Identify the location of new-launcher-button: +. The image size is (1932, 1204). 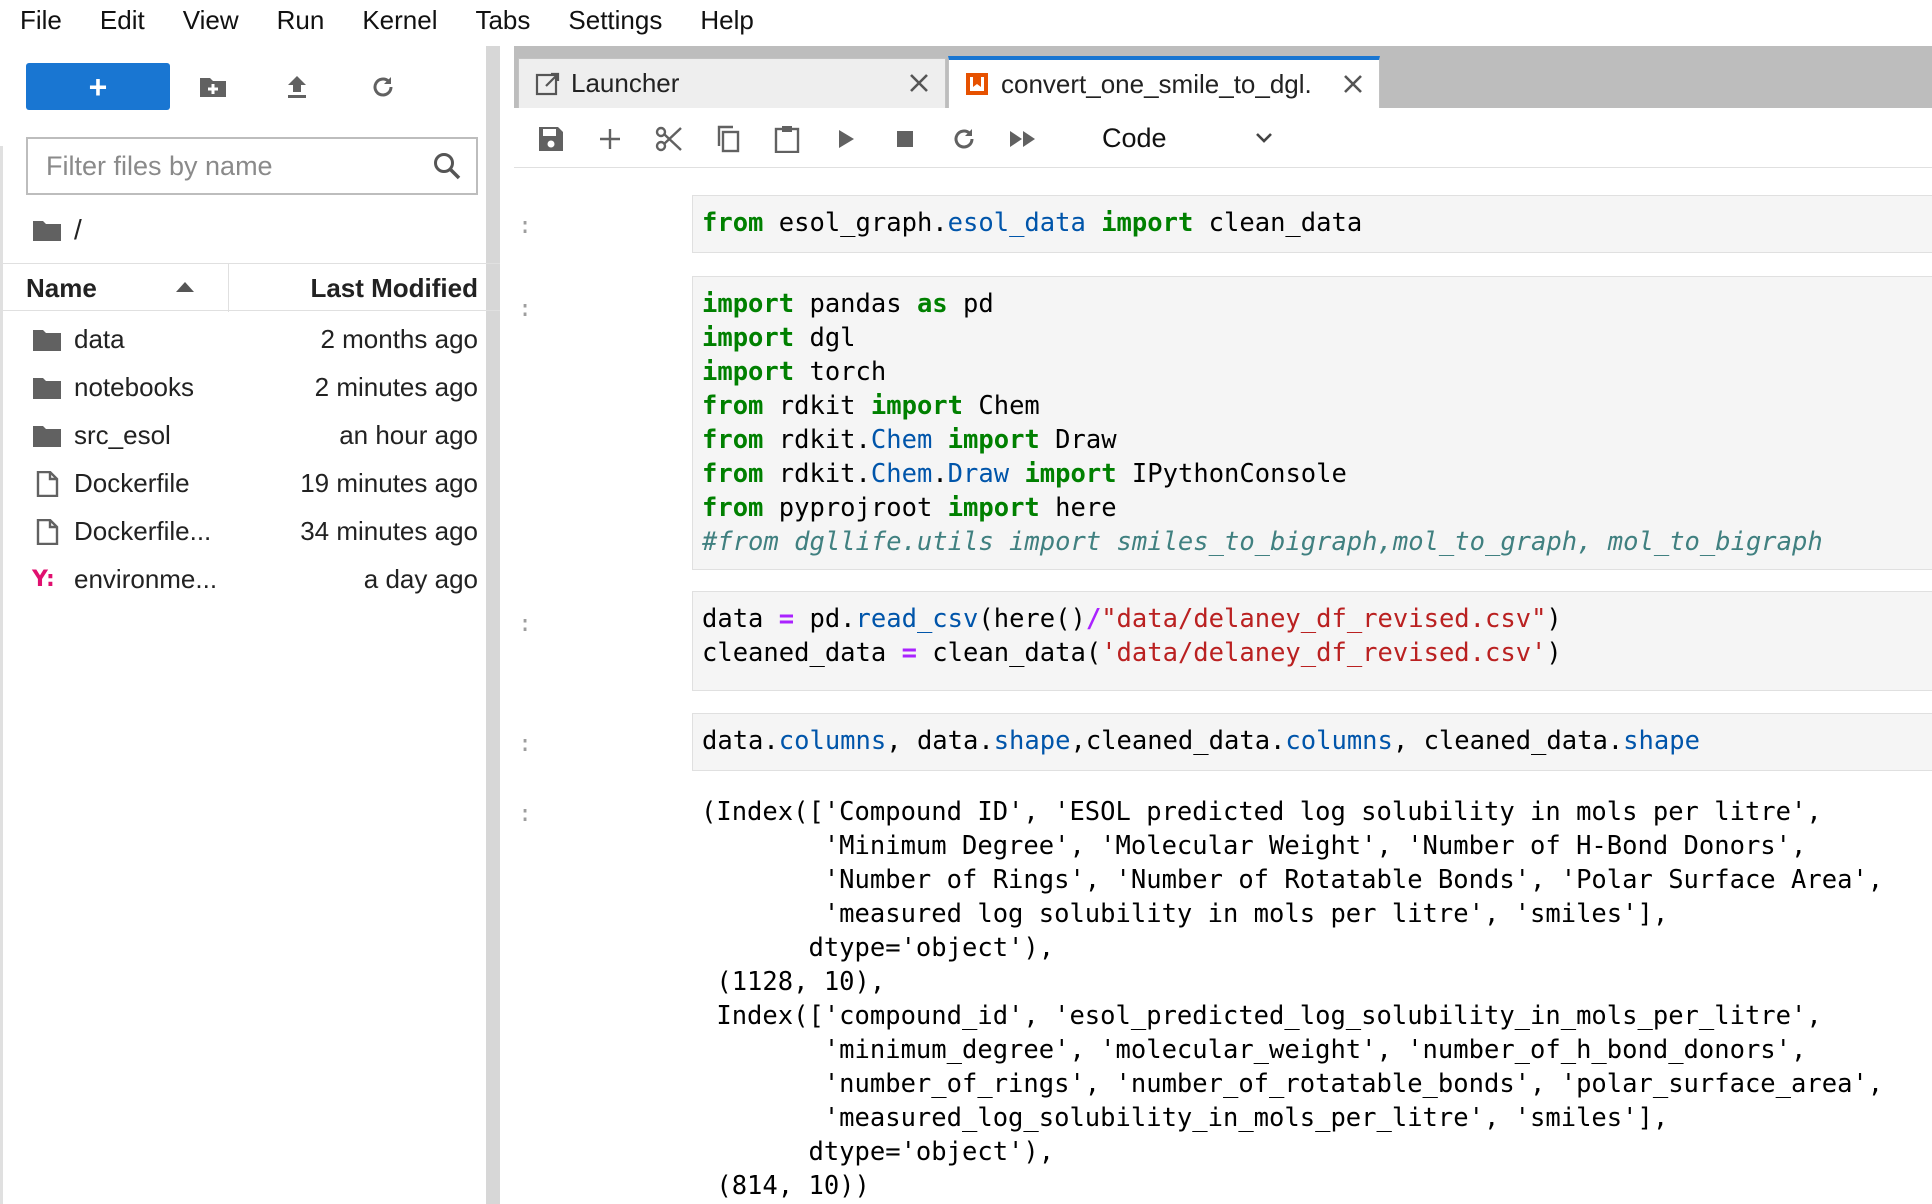
(98, 86).